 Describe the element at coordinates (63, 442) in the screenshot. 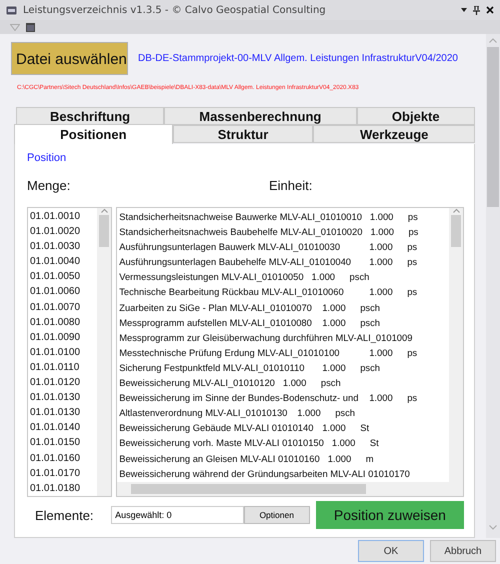

I see `list-item: 01.01.0150` at that location.